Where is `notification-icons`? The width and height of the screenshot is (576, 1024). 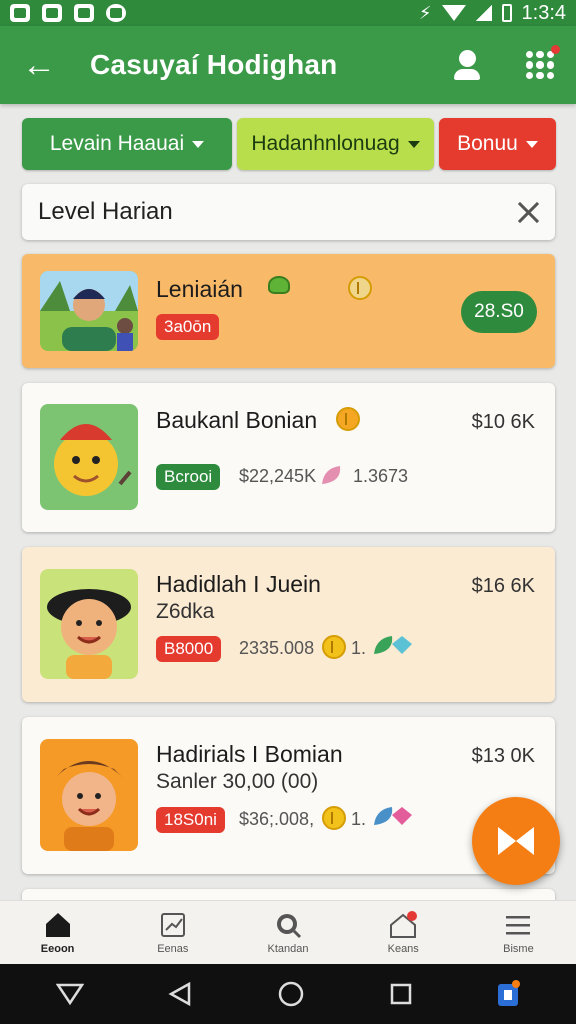 notification-icons is located at coordinates (68, 13).